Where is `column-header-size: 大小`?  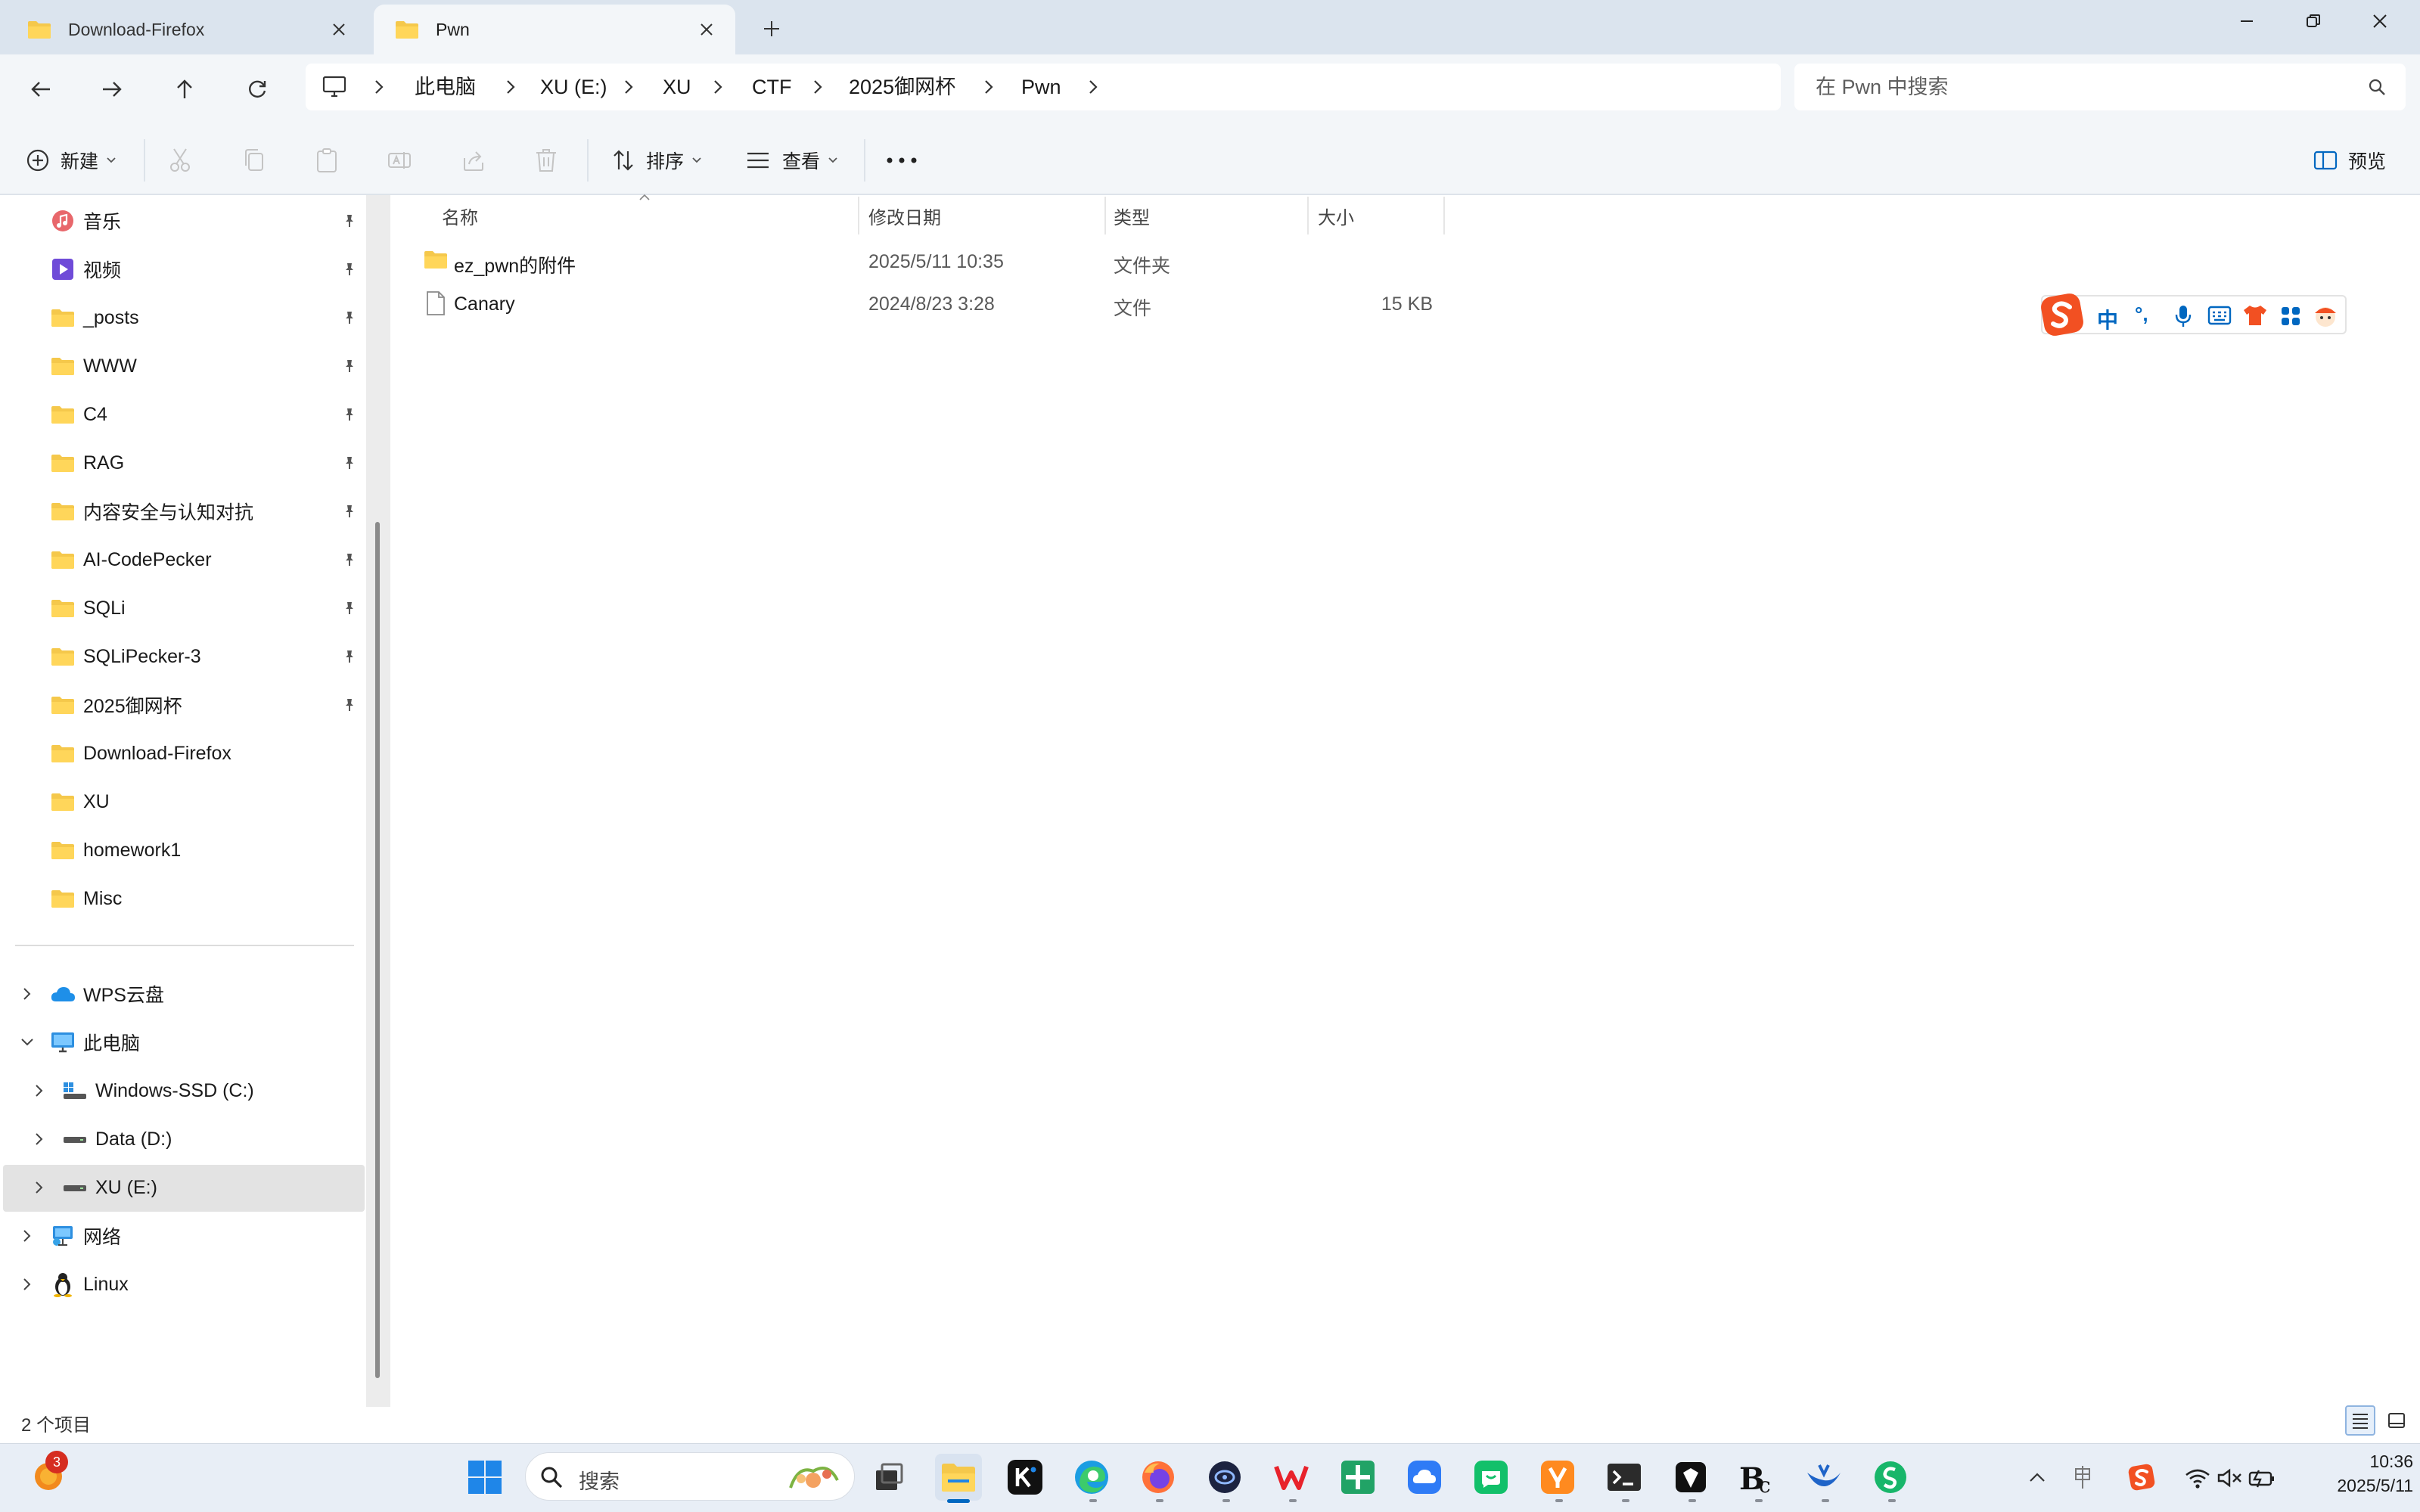
column-header-size: 大小 is located at coordinates (1336, 216).